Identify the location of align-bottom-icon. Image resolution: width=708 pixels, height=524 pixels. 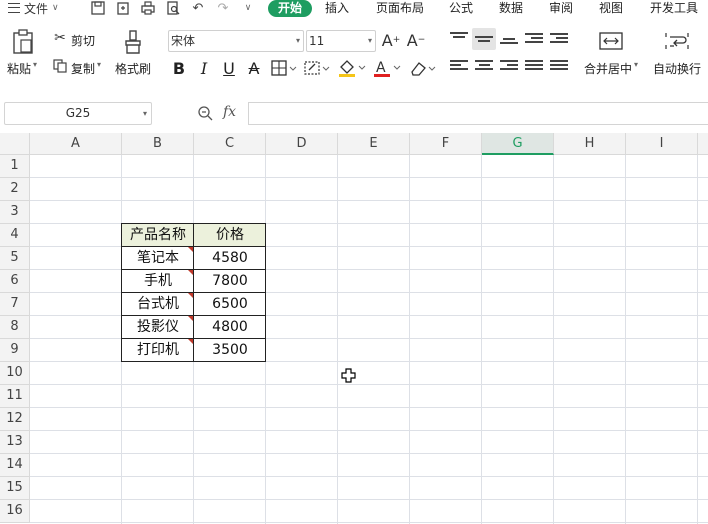
(509, 41).